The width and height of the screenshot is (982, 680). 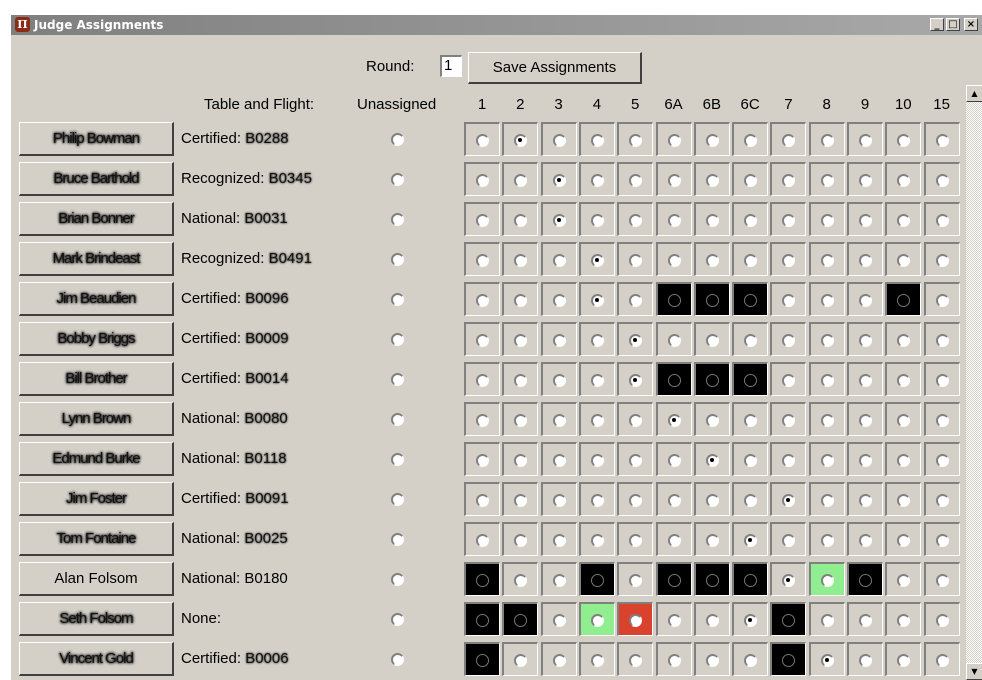 What do you see at coordinates (974, 93) in the screenshot?
I see `scroll-up-arrow-icon: ▲` at bounding box center [974, 93].